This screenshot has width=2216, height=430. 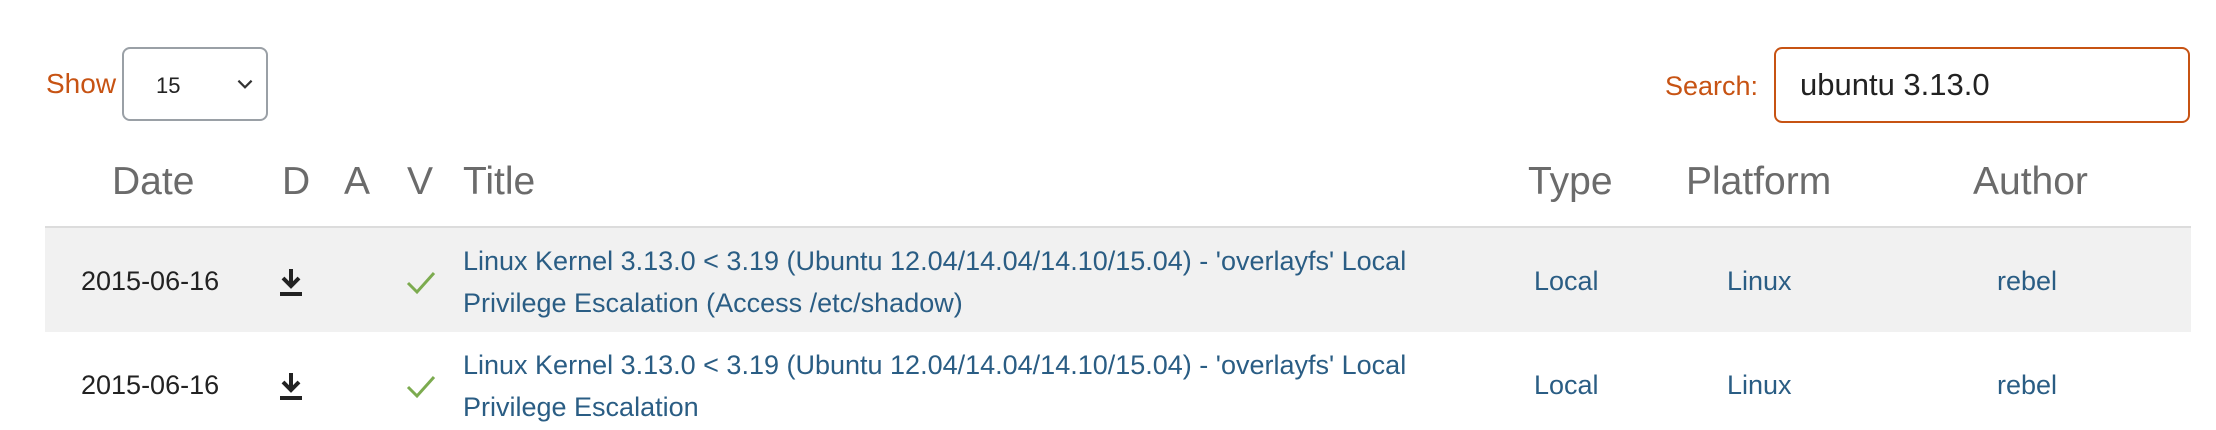 What do you see at coordinates (357, 182) in the screenshot?
I see `column-header-app: A` at bounding box center [357, 182].